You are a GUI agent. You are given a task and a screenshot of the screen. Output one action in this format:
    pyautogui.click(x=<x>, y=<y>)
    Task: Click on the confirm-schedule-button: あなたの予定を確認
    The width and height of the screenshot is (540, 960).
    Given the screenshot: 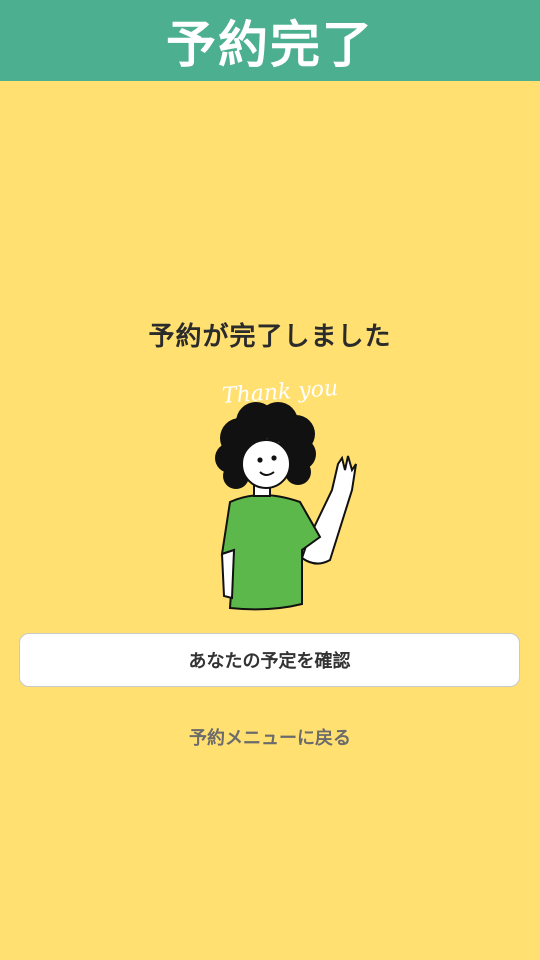 What is the action you would take?
    pyautogui.click(x=269, y=660)
    